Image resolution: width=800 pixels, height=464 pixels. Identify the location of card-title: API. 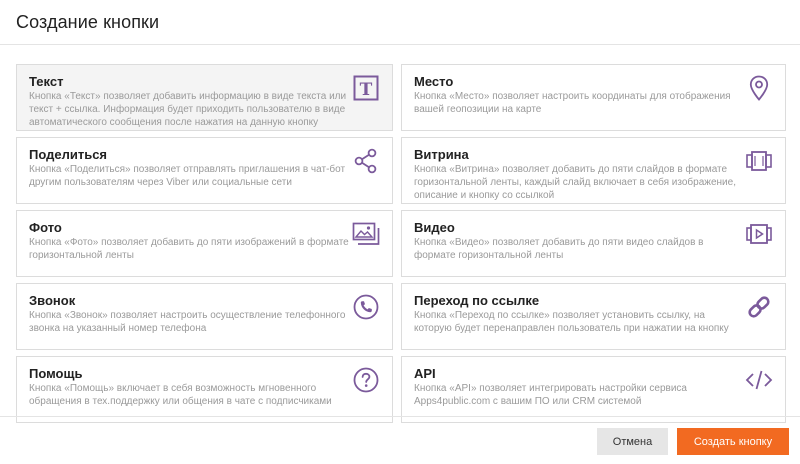
(425, 373).